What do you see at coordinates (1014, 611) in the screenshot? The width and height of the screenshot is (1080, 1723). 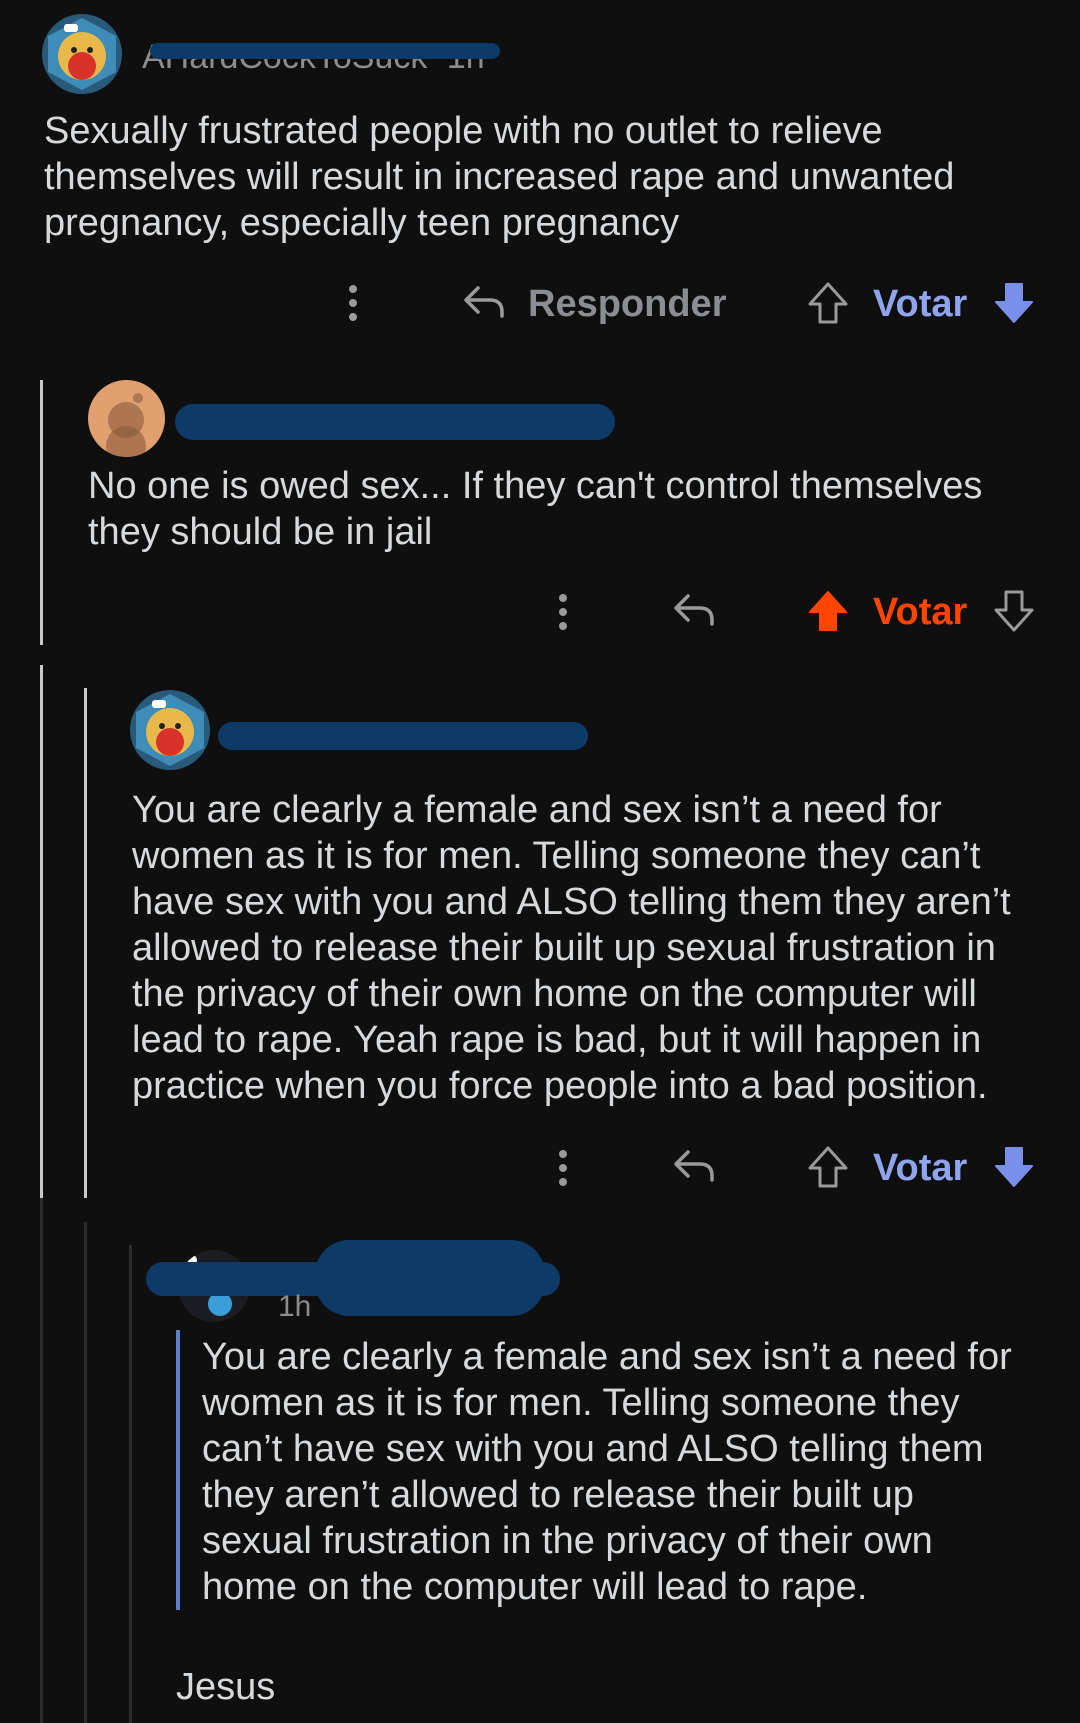 I see `downvote-icon` at bounding box center [1014, 611].